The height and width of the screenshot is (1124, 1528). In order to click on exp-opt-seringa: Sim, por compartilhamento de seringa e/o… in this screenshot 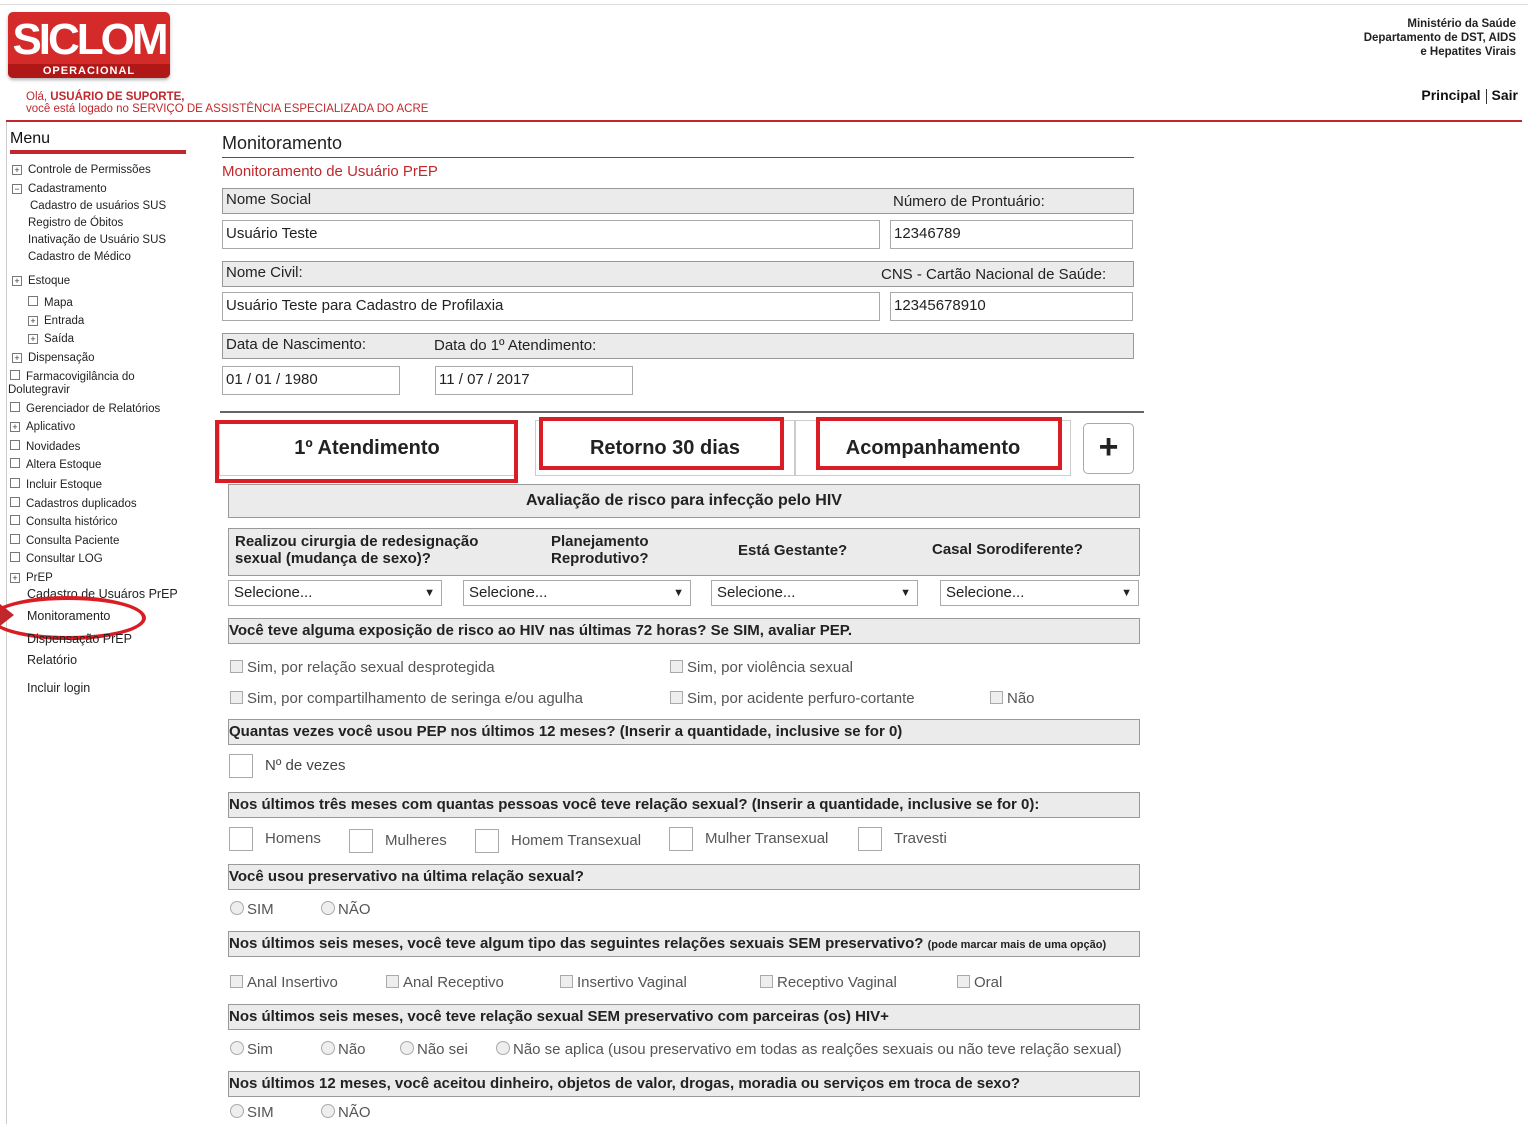, I will do `click(406, 698)`.